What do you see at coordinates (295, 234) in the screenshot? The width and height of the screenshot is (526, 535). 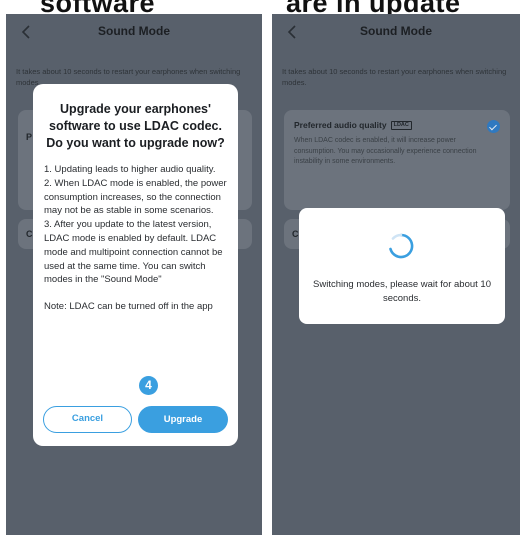 I see `card-title-peek: C` at bounding box center [295, 234].